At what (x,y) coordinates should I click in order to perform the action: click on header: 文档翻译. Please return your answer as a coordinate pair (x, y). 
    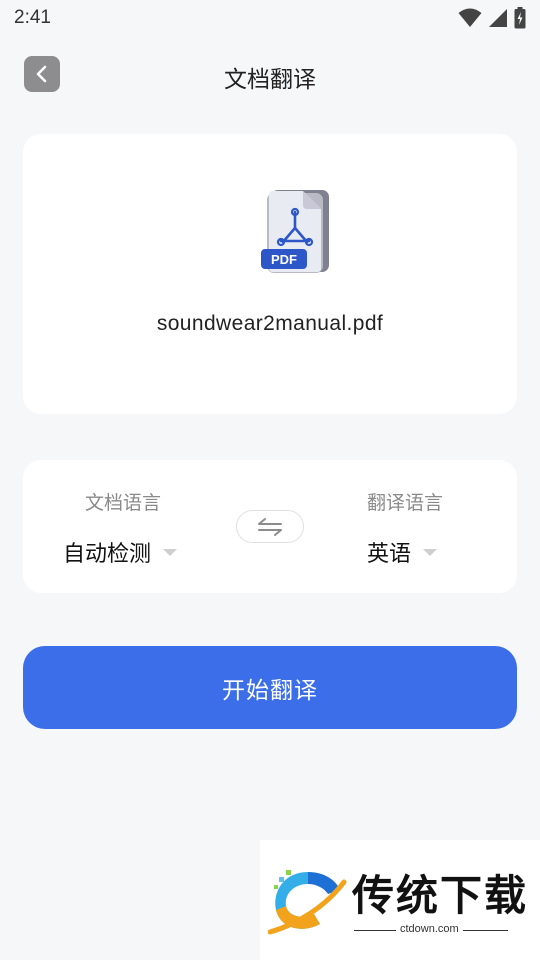
    Looking at the image, I should click on (270, 74).